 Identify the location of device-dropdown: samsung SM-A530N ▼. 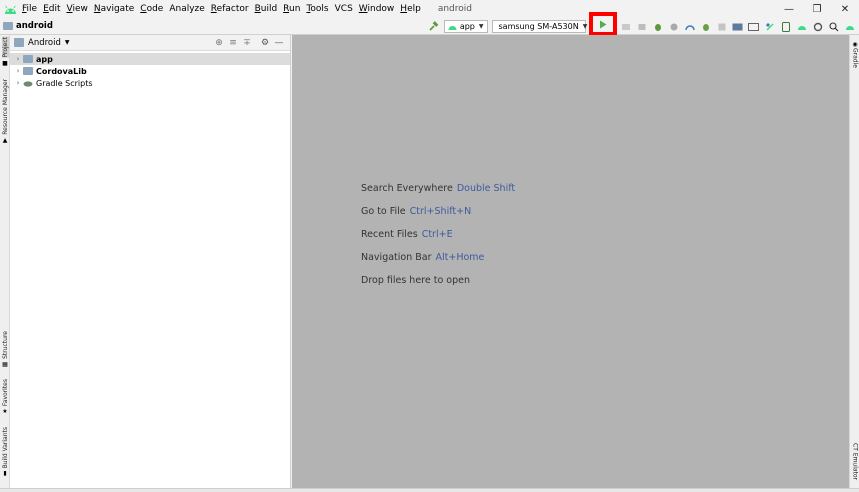
(539, 26).